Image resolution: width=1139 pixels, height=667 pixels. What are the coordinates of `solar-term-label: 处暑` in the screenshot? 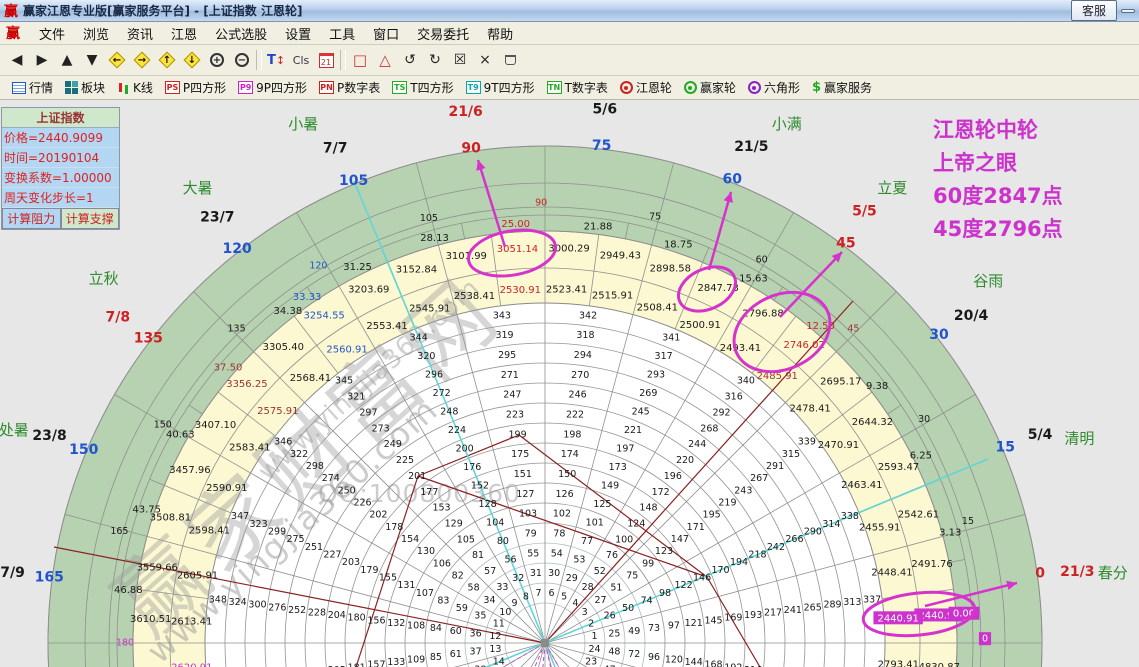 It's located at (14, 430).